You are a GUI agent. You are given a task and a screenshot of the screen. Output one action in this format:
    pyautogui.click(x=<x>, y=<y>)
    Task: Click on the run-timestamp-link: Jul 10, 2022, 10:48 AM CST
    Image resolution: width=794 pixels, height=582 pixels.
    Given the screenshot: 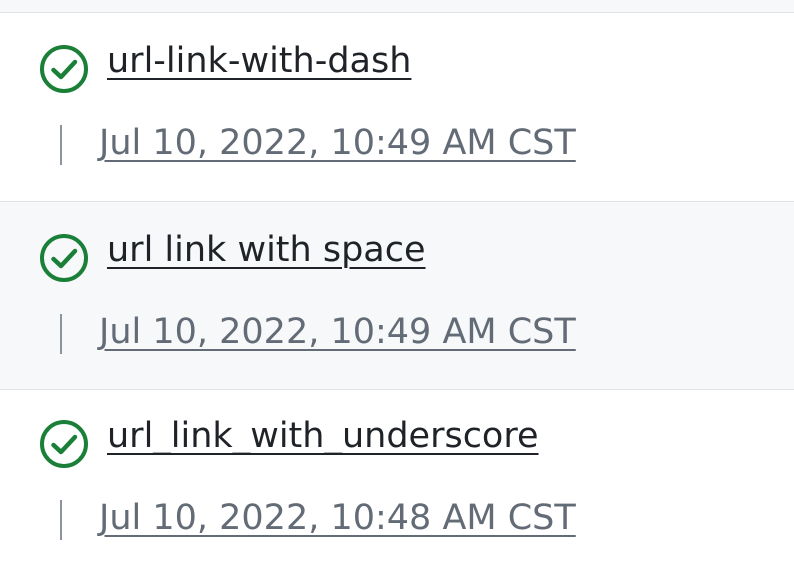 What is the action you would take?
    pyautogui.click(x=337, y=518)
    